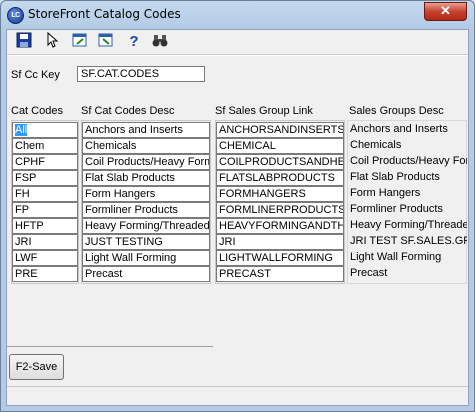  Describe the element at coordinates (37, 111) in the screenshot. I see `column-header-cat-codes: Cat Codes` at that location.